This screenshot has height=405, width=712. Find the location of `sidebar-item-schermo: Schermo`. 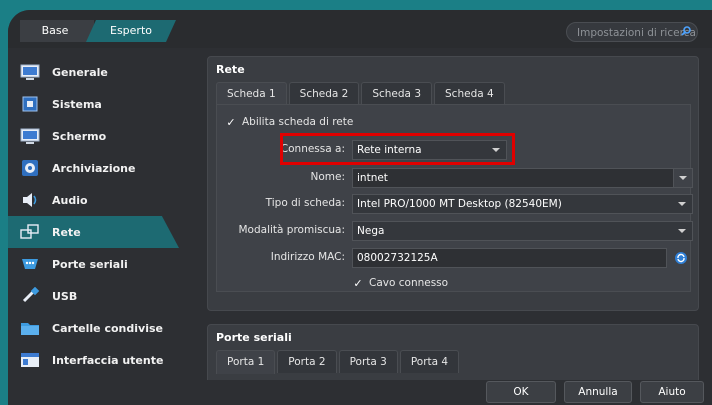

sidebar-item-schermo: Schermo is located at coordinates (108, 136).